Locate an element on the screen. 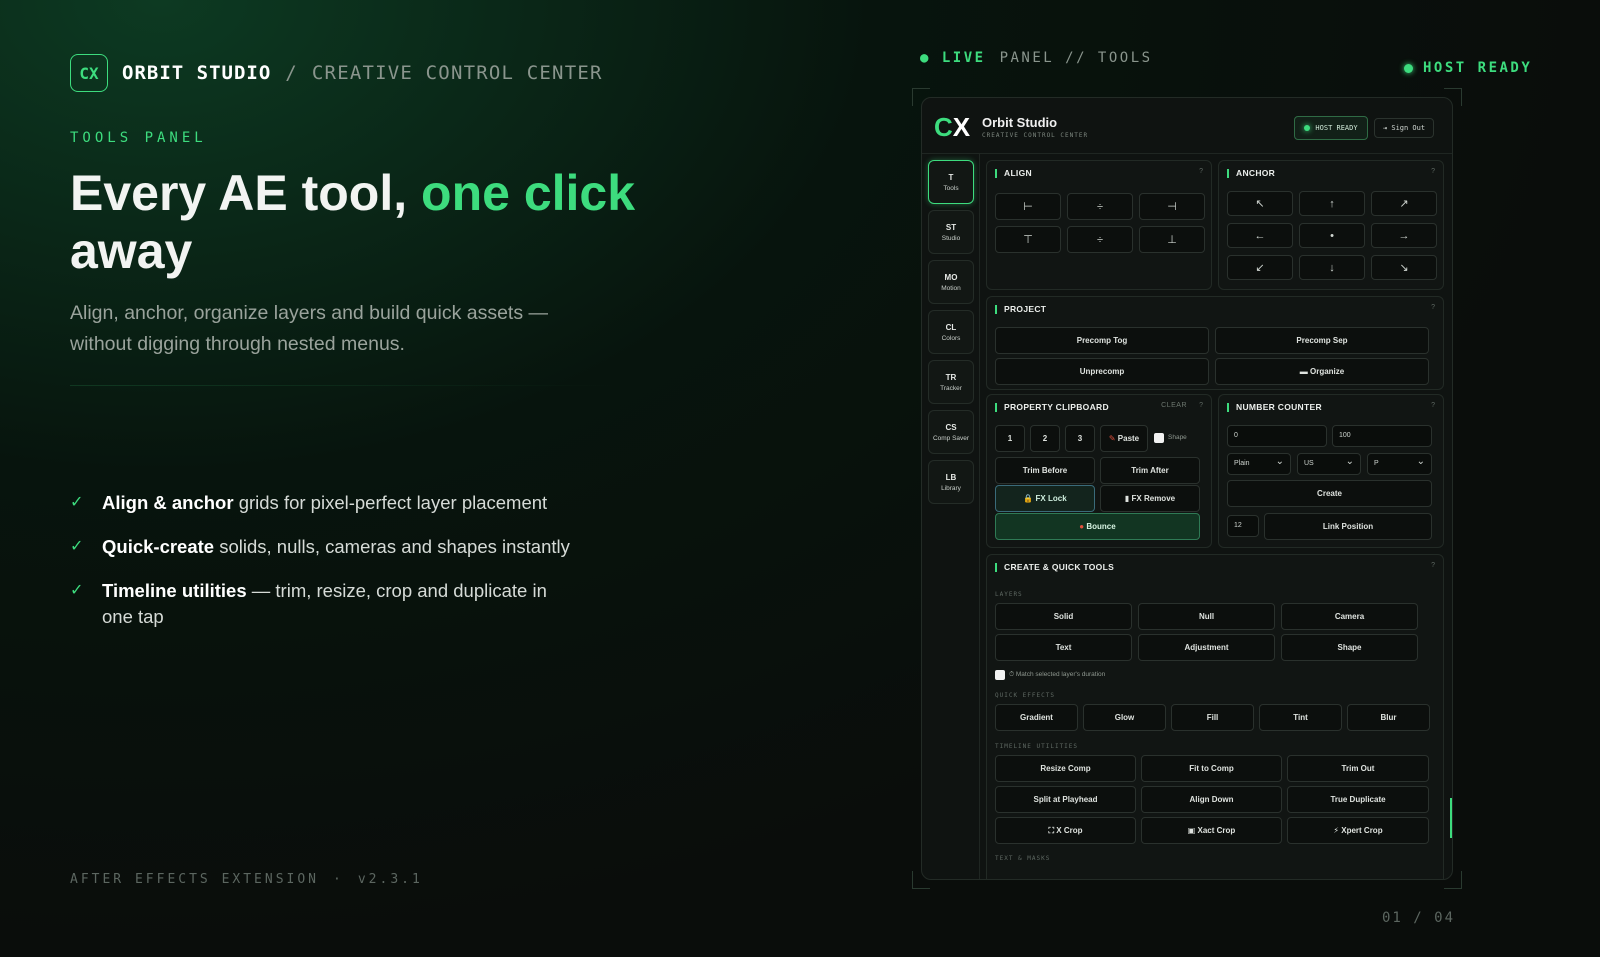 The width and height of the screenshot is (1600, 957). format-select: Plain is located at coordinates (1259, 464).